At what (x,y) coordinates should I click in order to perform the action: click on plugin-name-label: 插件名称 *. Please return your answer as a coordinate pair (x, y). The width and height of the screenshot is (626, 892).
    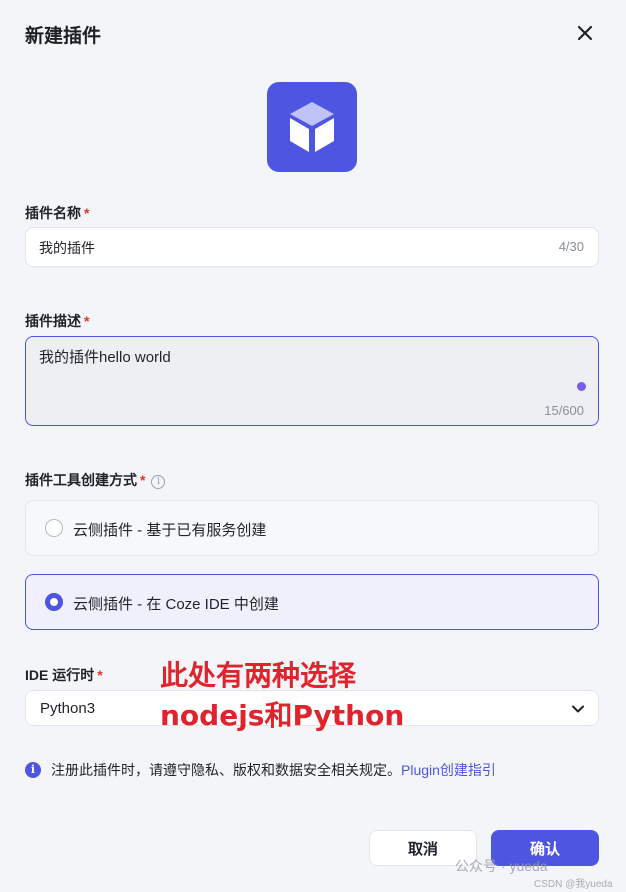
    Looking at the image, I should click on (57, 213).